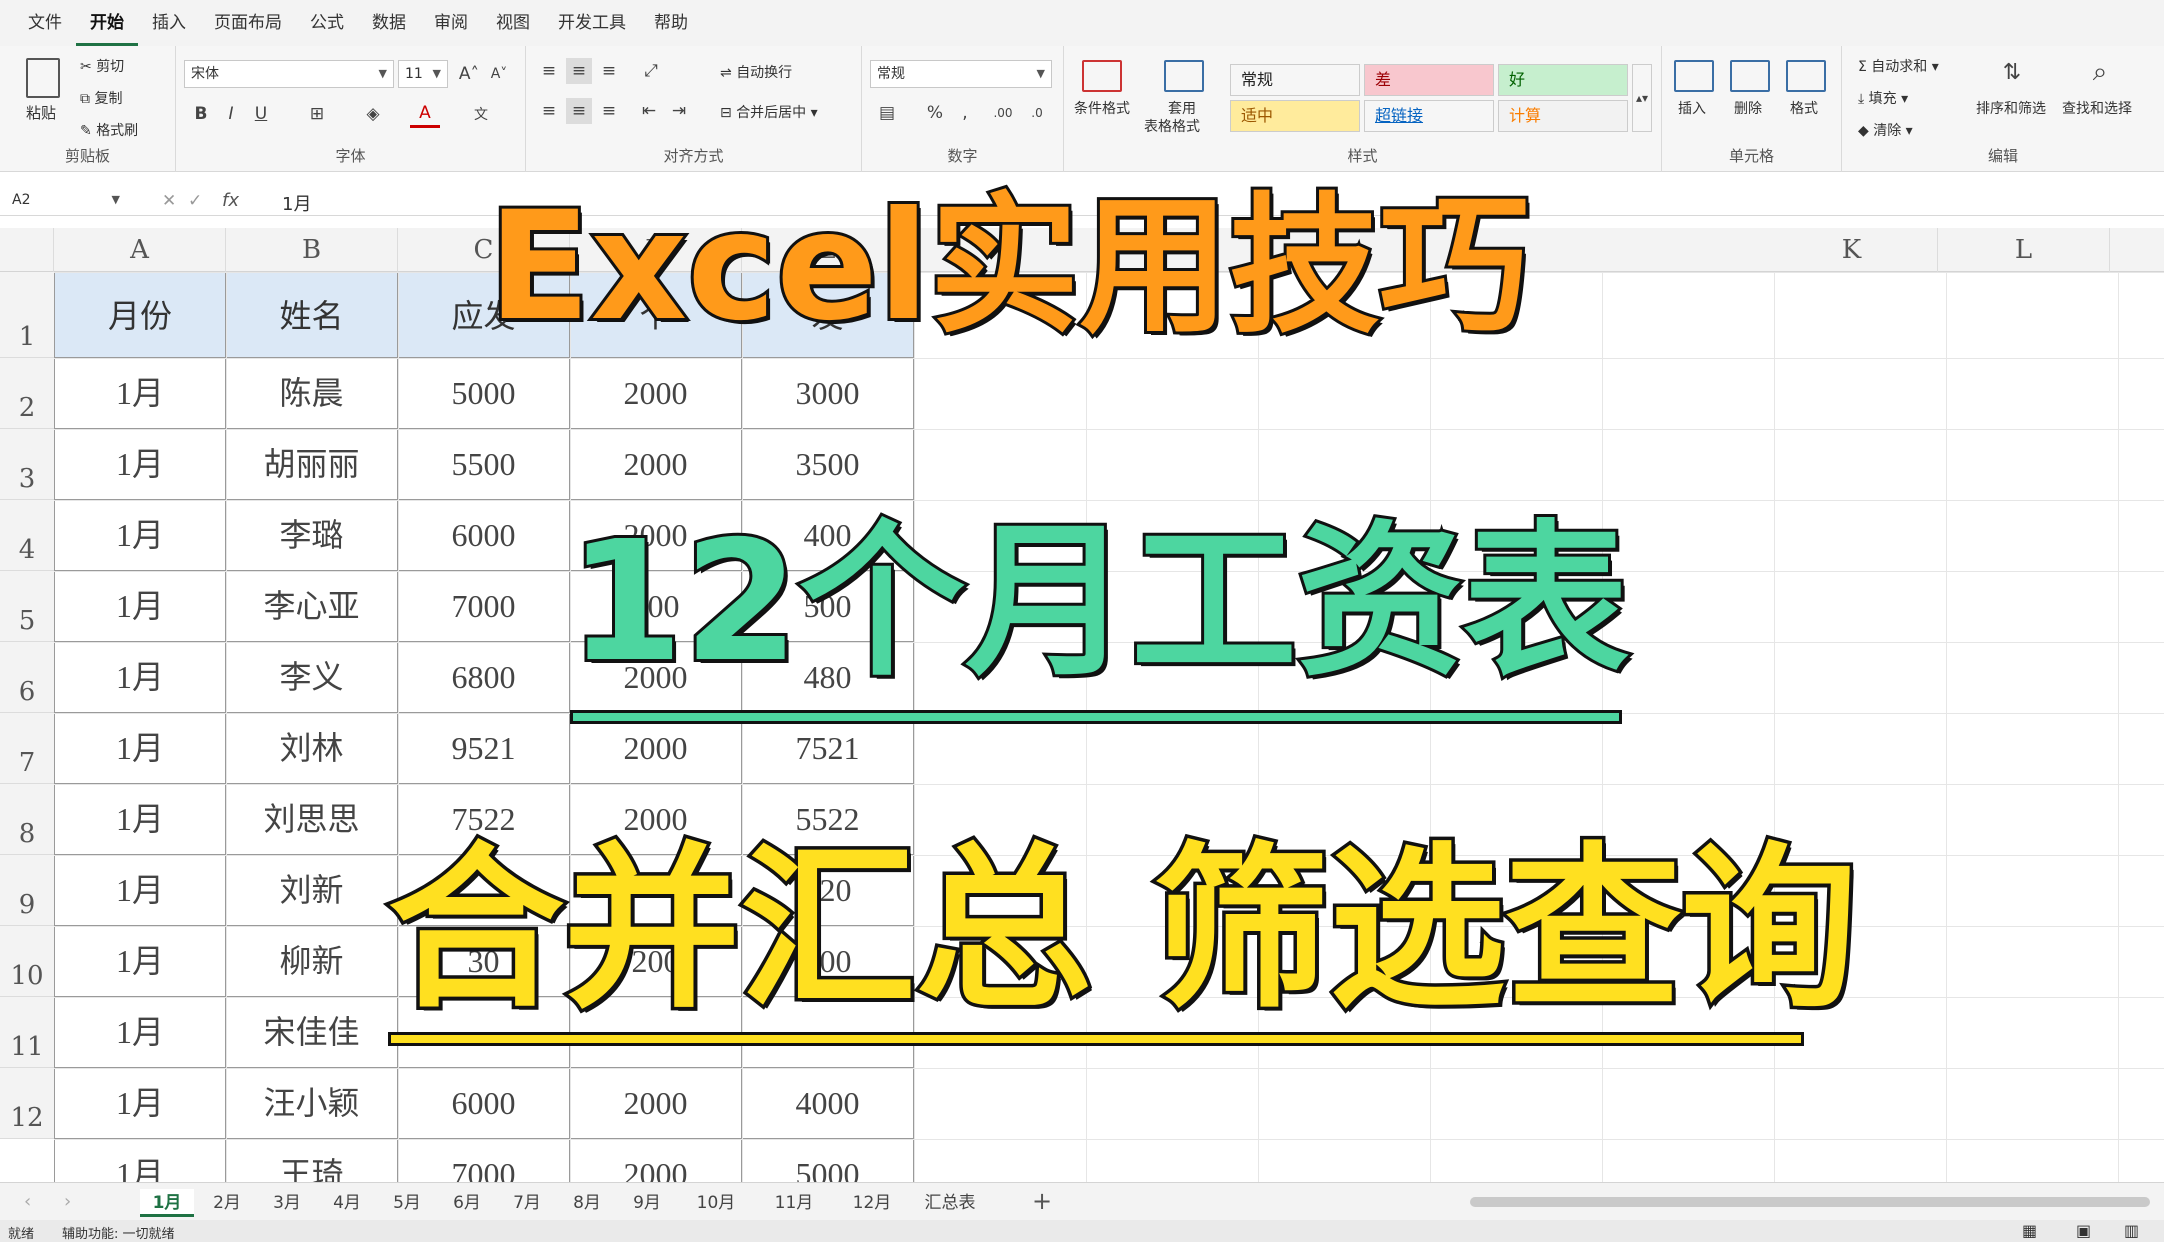 This screenshot has height=1242, width=2164. Describe the element at coordinates (579, 111) in the screenshot. I see `align-center-icon: ≡` at that location.